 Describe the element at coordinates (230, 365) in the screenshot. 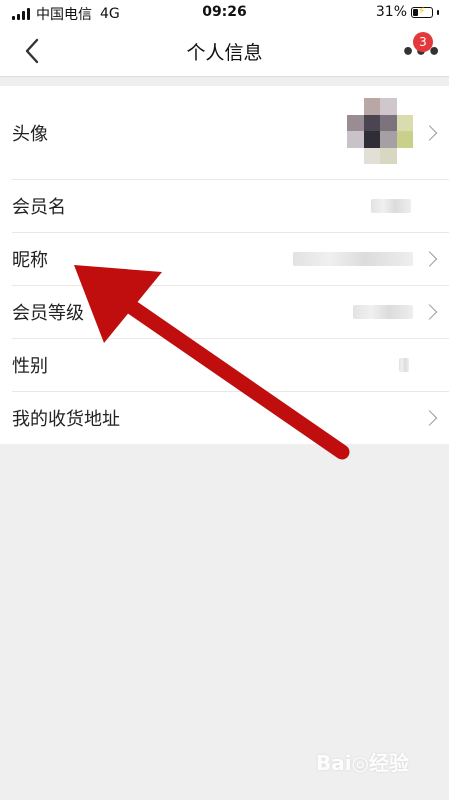

I see `row-gender: 性别` at that location.